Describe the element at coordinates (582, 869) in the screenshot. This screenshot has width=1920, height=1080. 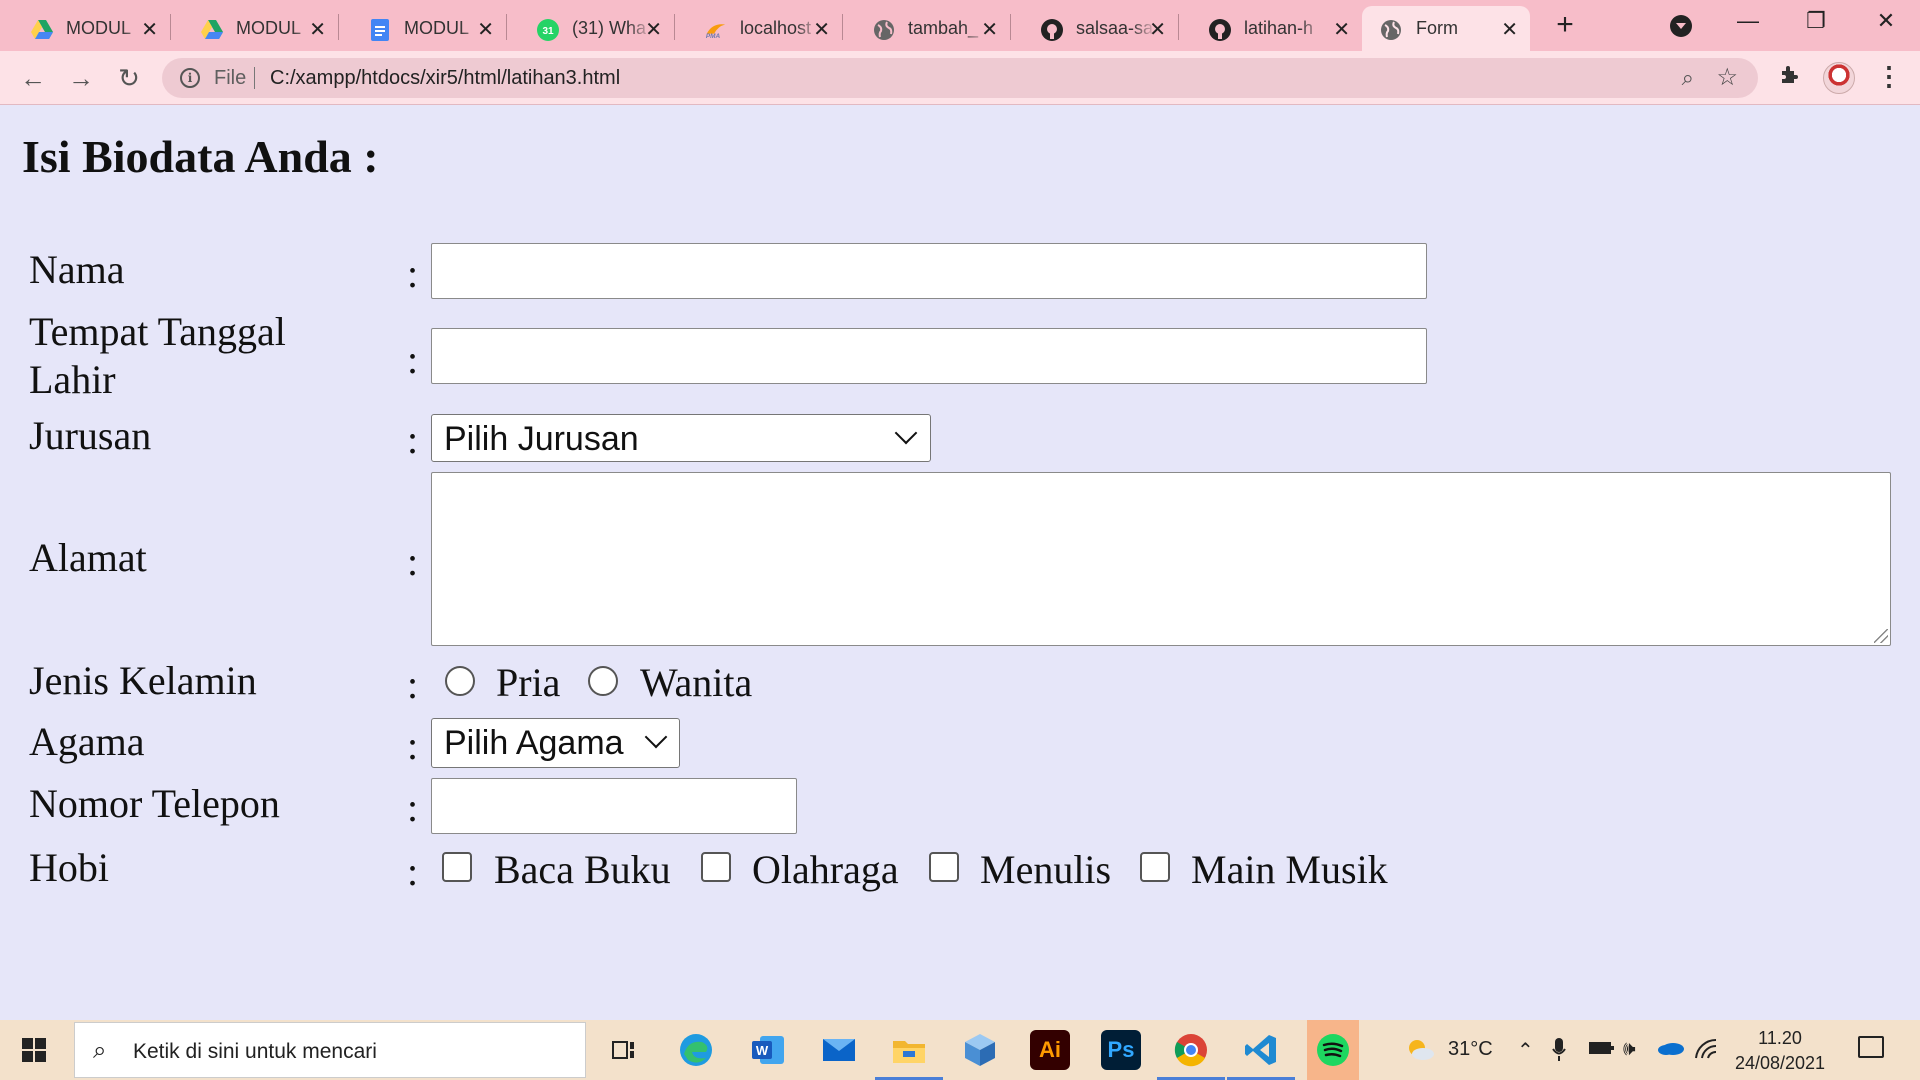
I see `option-baca-buku: Baca Buku` at that location.